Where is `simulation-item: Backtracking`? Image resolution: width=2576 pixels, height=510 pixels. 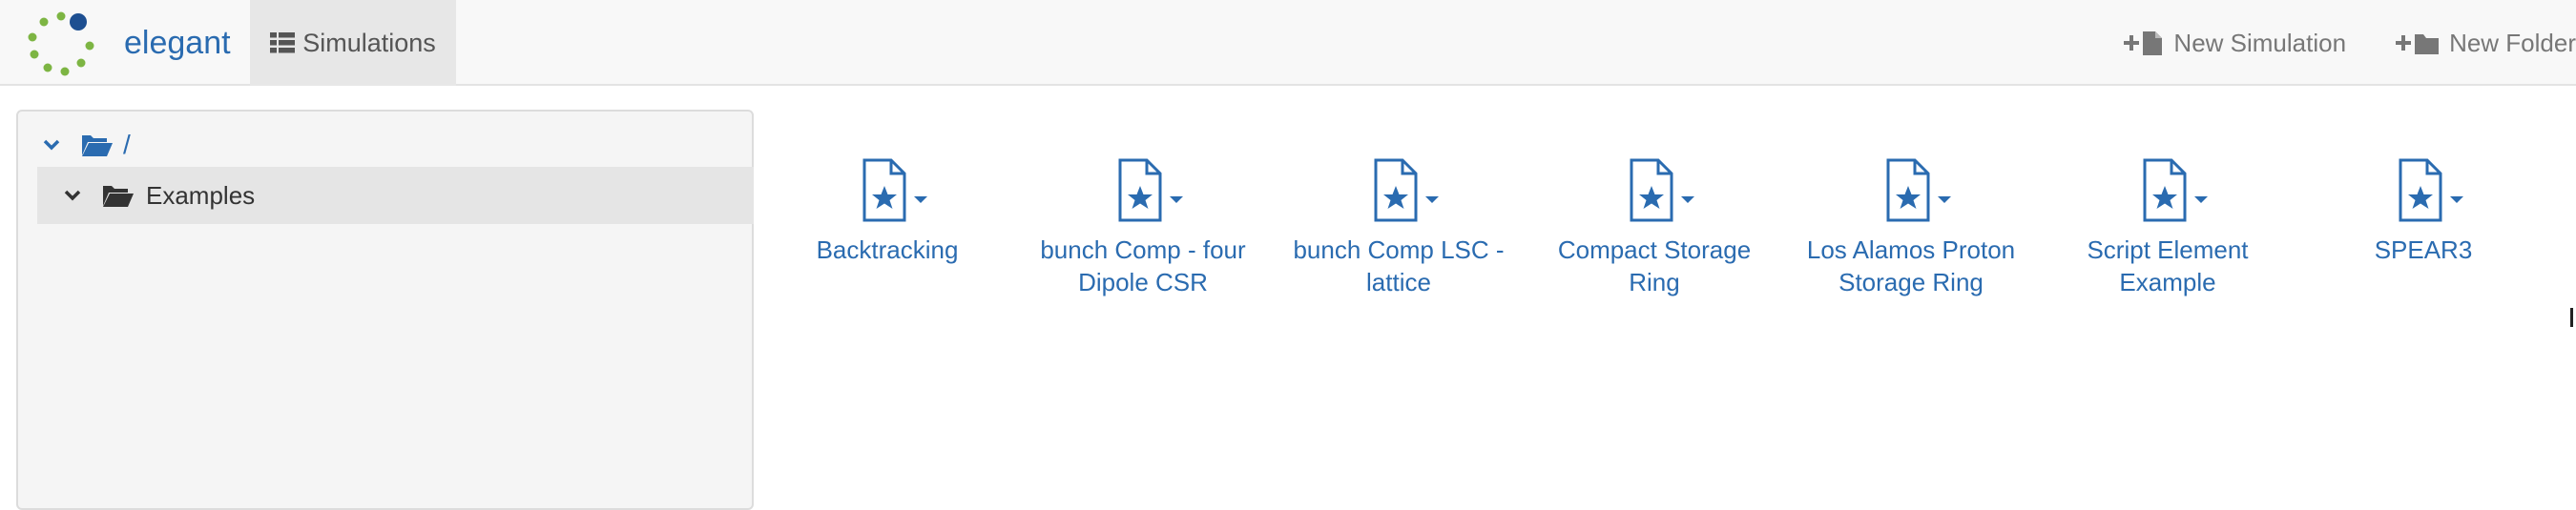
simulation-item: Backtracking is located at coordinates (887, 211).